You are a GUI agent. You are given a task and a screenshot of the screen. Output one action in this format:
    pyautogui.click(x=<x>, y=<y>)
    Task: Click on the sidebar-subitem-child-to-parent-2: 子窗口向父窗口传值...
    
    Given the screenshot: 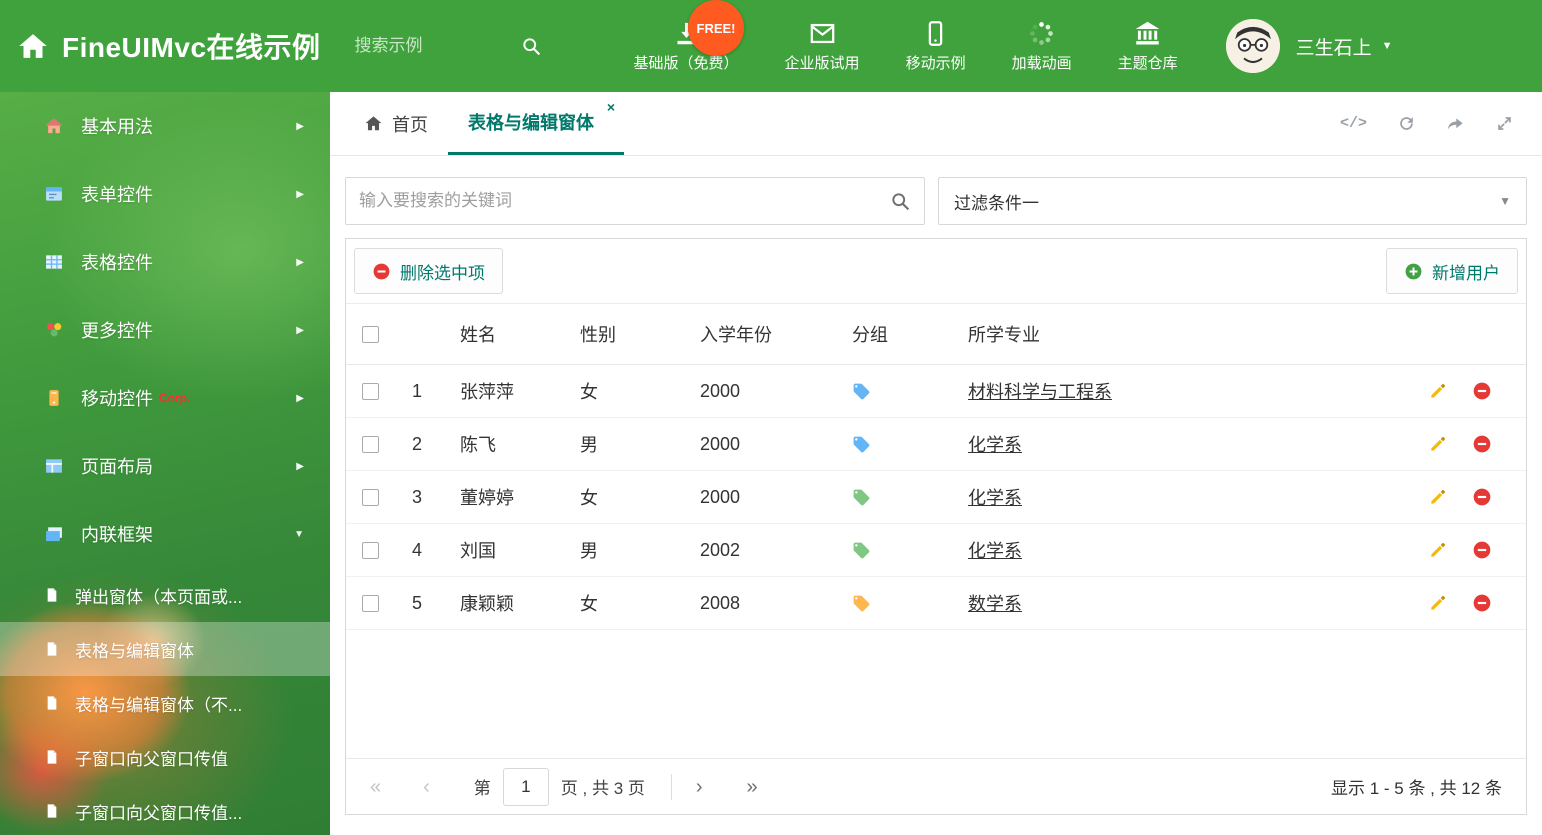 What is the action you would take?
    pyautogui.click(x=165, y=809)
    